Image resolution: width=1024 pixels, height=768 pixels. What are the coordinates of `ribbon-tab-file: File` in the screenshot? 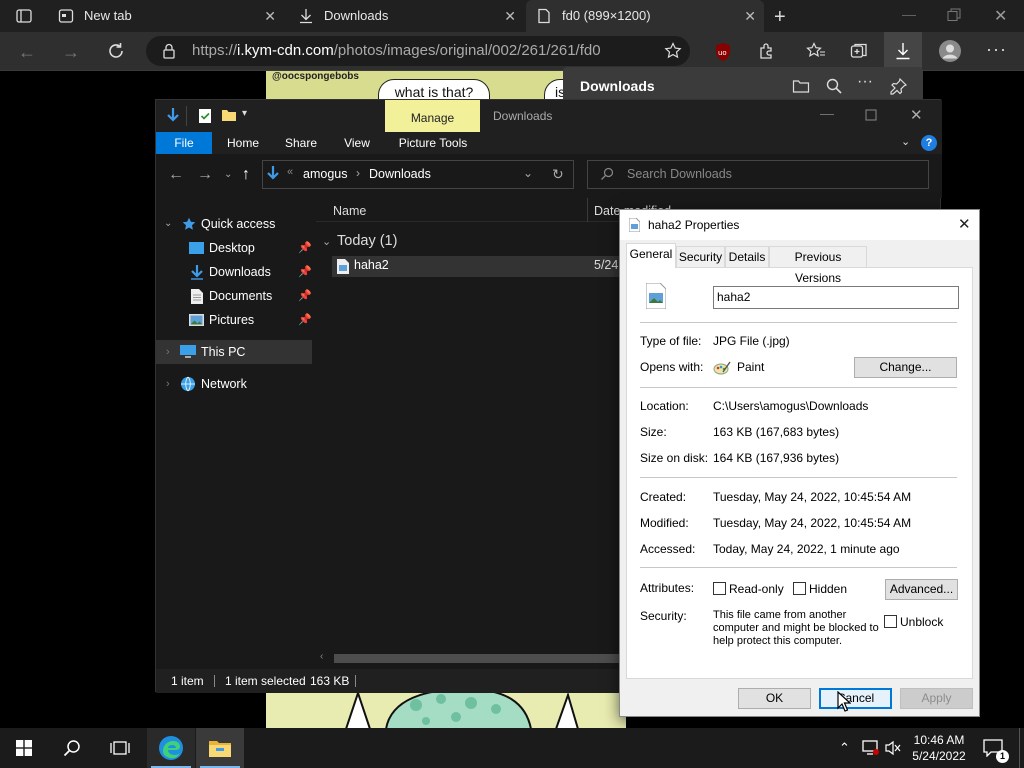 It's located at (184, 143).